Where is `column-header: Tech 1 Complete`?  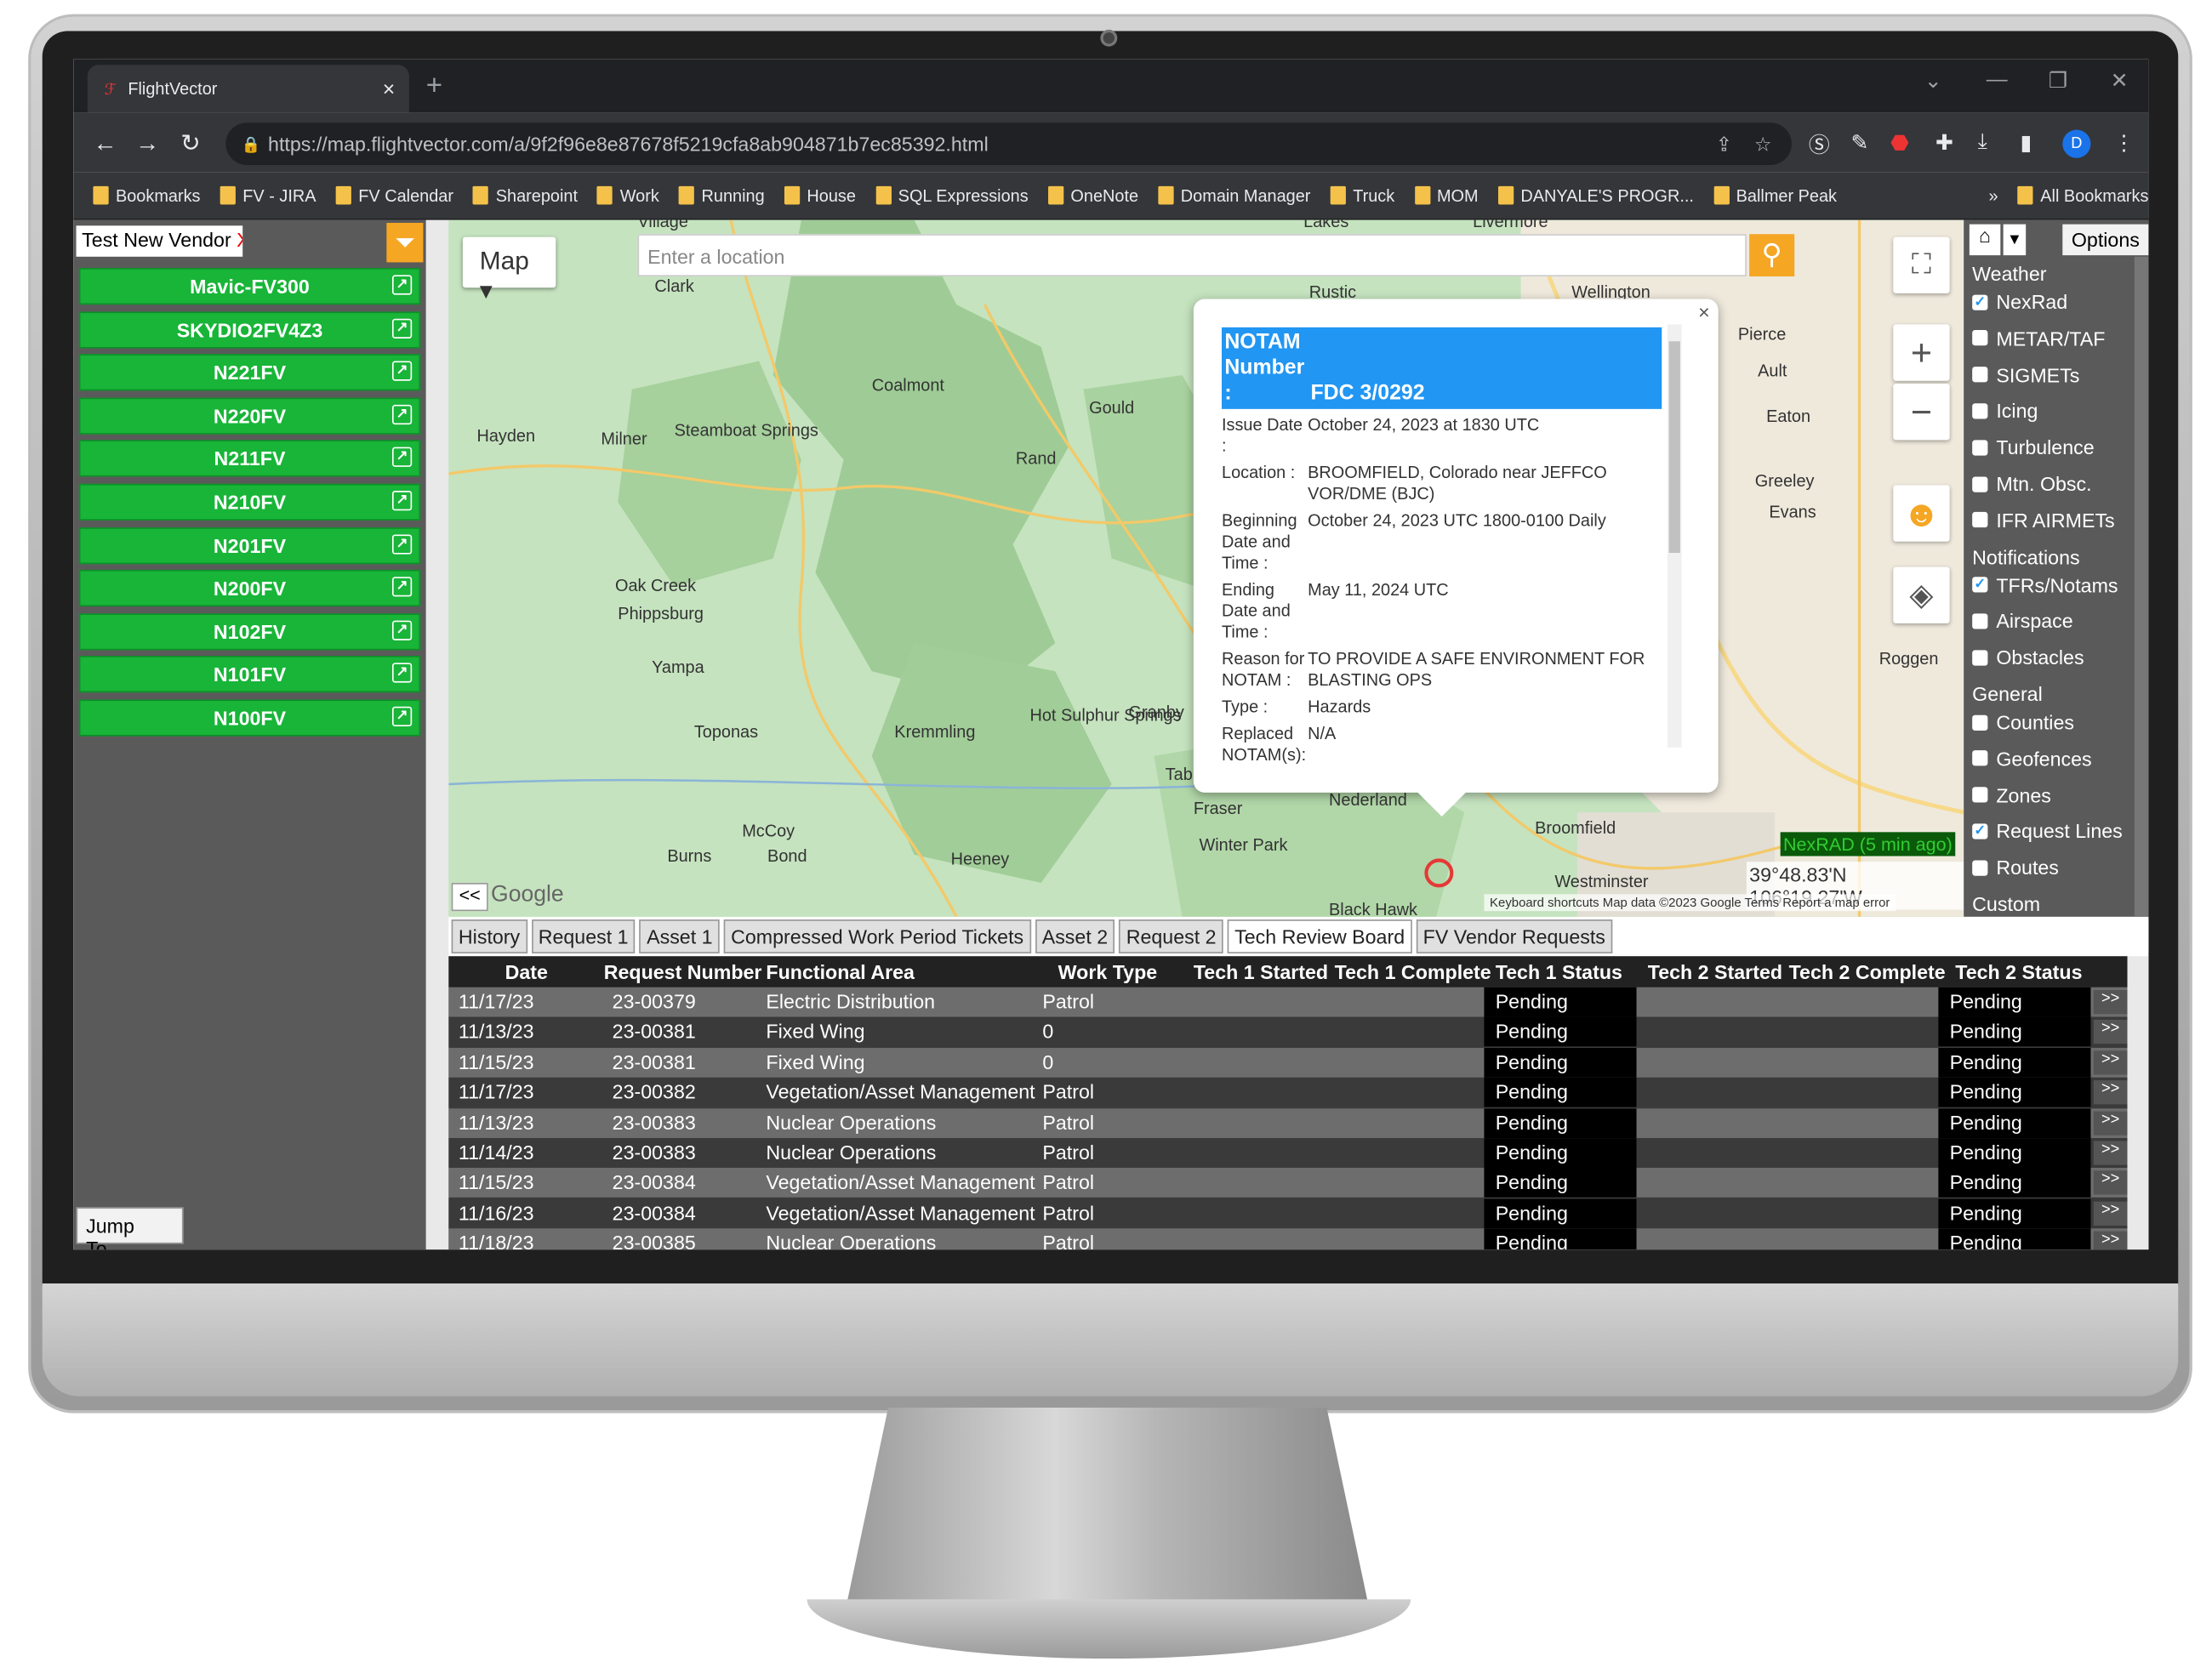 column-header: Tech 1 Complete is located at coordinates (1413, 971).